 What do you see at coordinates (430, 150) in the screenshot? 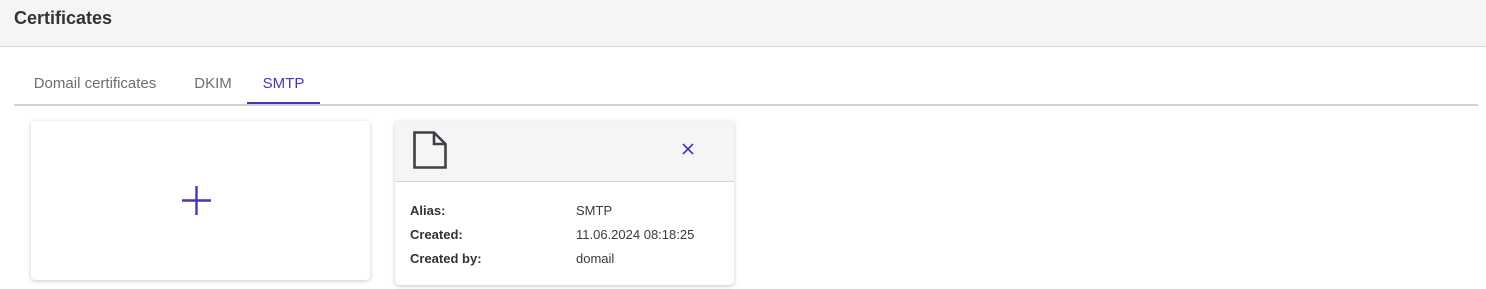
I see `file-icon` at bounding box center [430, 150].